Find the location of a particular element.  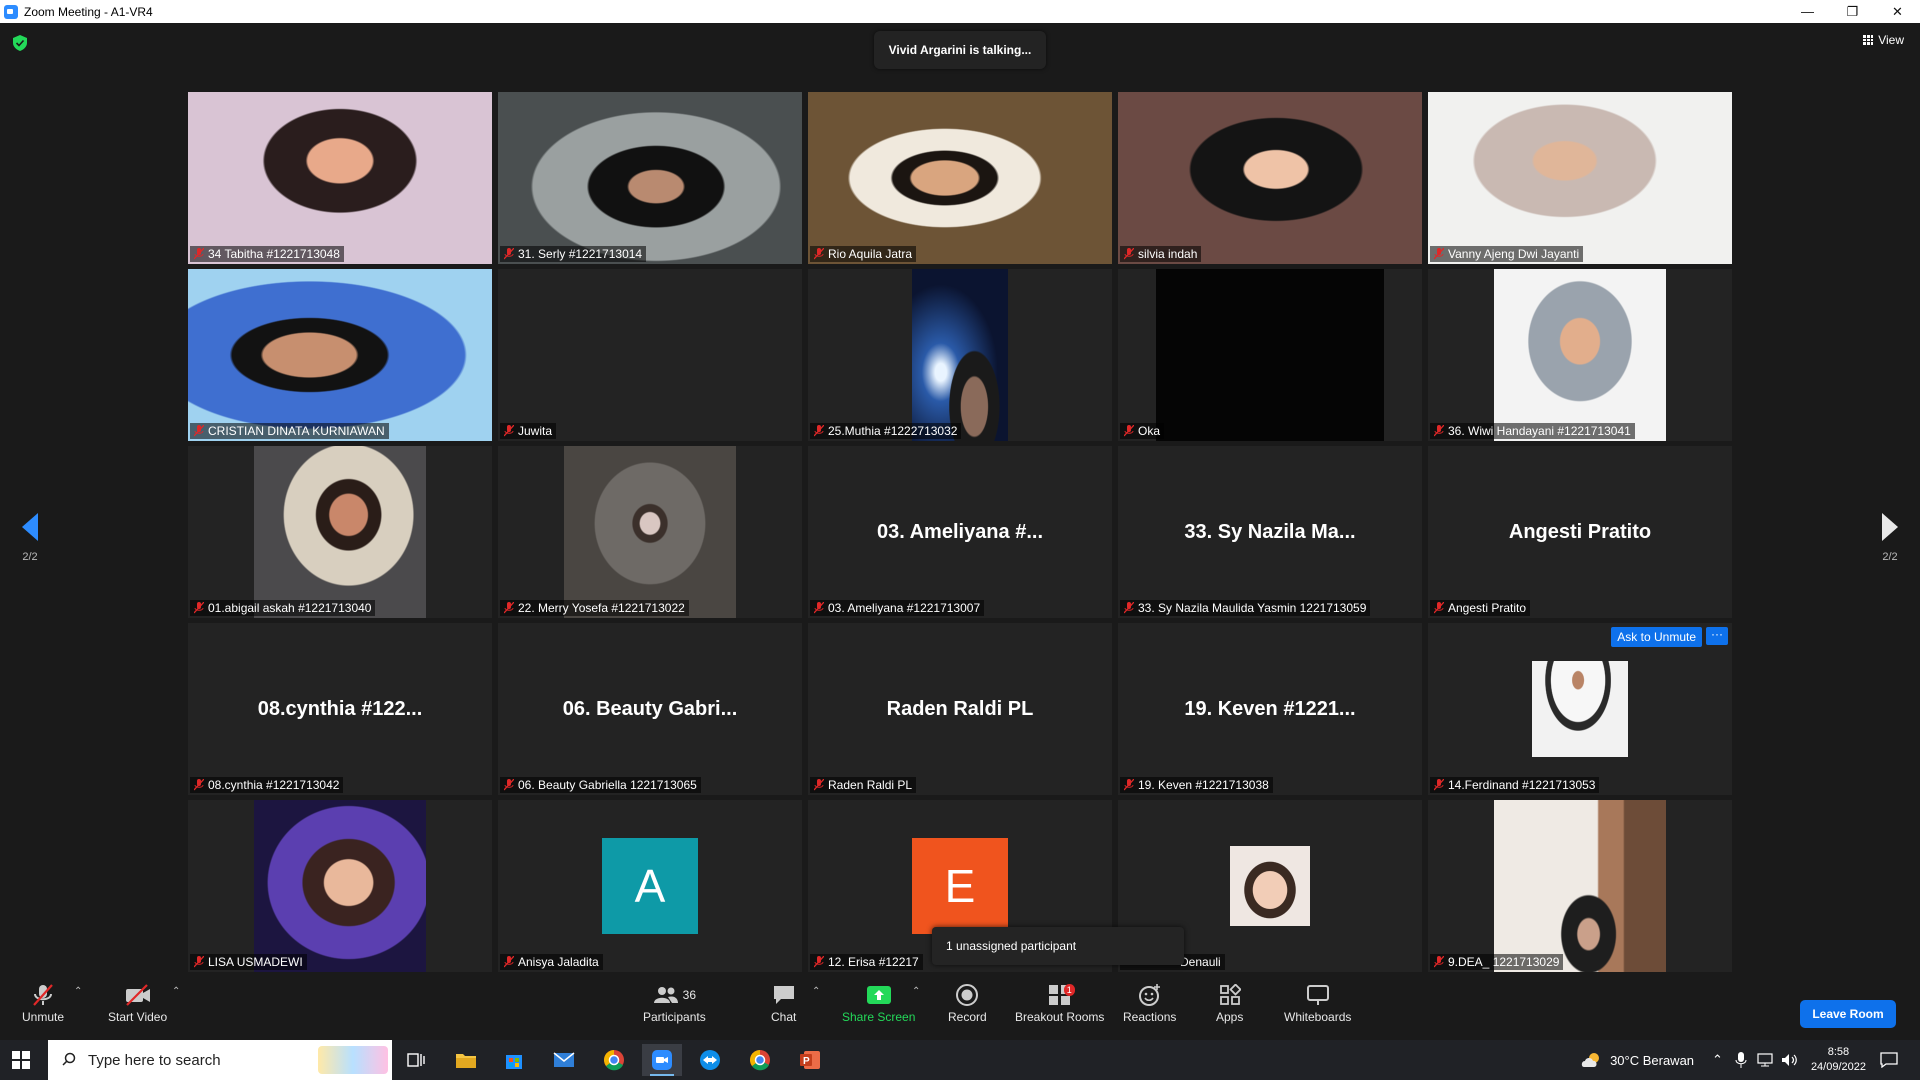

participant-tile: 01.abigail askah #1221713040 is located at coordinates (340, 532).